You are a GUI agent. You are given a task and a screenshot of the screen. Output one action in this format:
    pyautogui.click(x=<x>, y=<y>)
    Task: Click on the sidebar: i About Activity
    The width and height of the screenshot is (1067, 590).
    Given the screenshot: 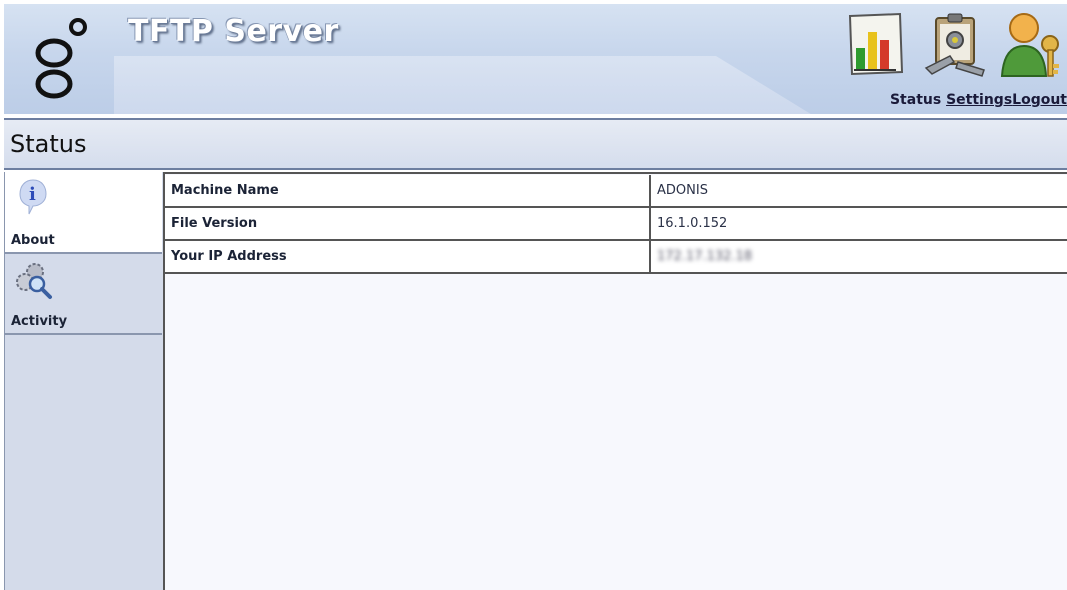 What is the action you would take?
    pyautogui.click(x=83, y=381)
    